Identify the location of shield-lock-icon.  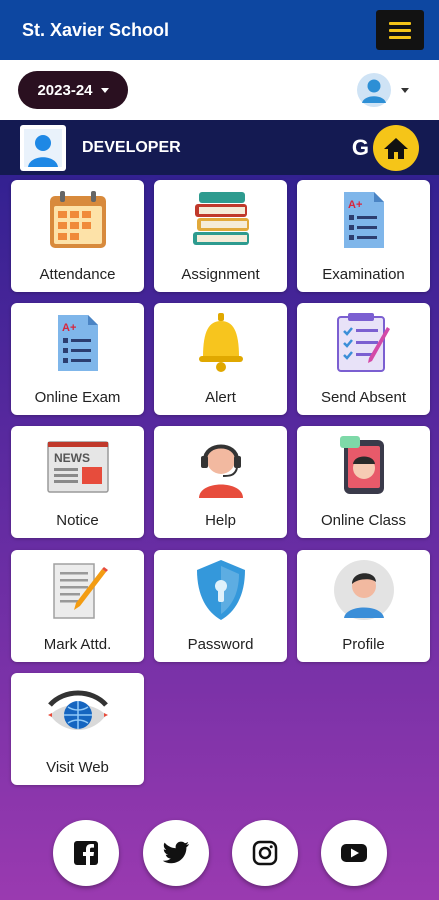
(220, 590).